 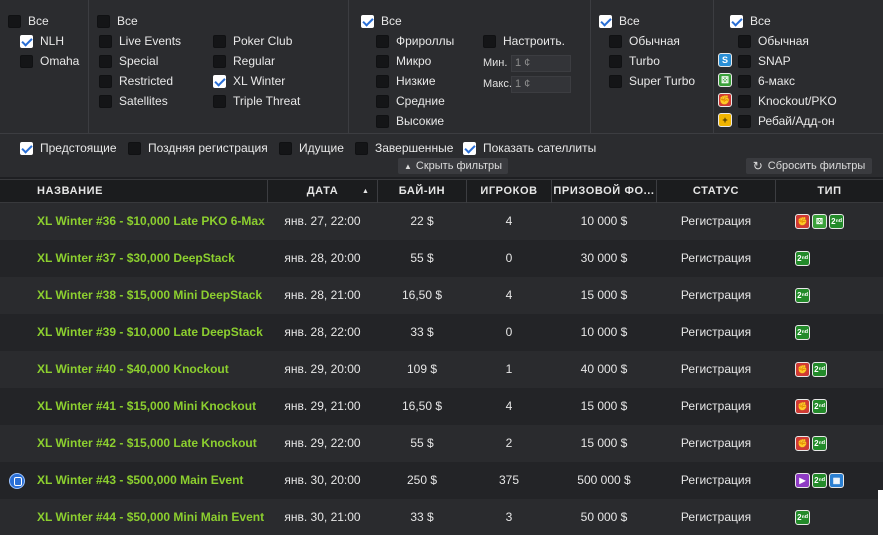 I want to click on tournament-type-icons: ✊ 2ⁿᵈ, so click(x=811, y=406).